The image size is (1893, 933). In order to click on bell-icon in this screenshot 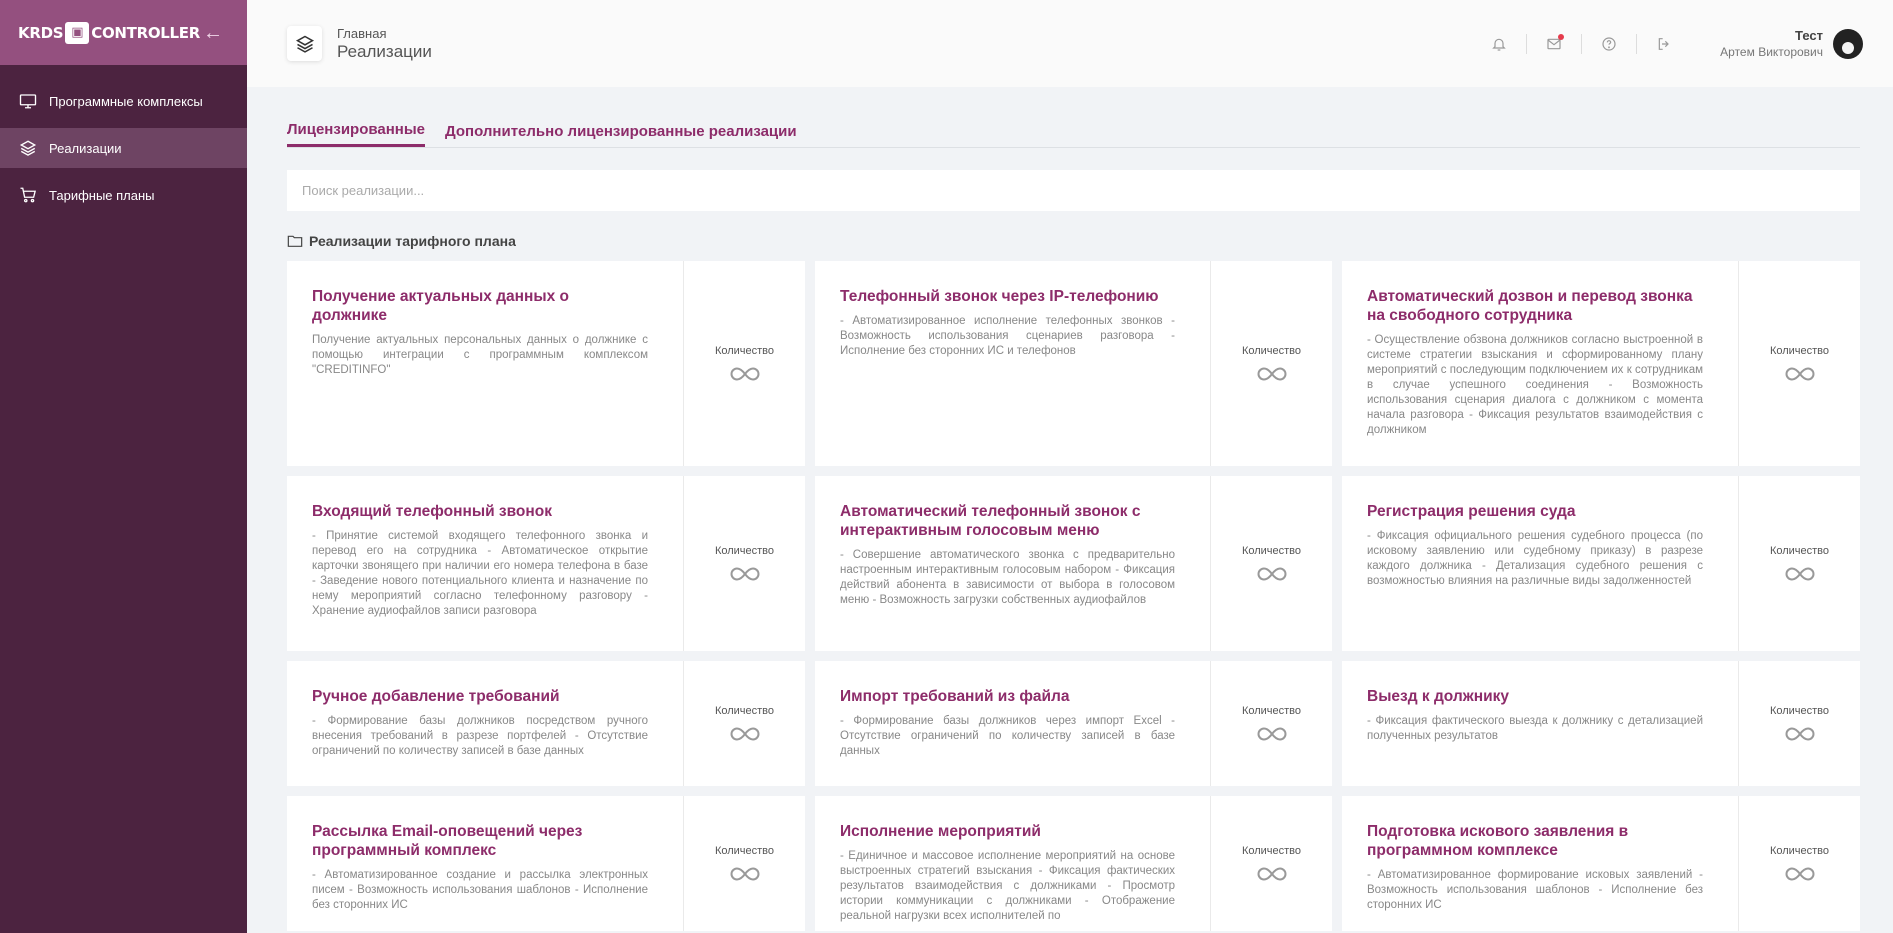, I will do `click(1499, 44)`.